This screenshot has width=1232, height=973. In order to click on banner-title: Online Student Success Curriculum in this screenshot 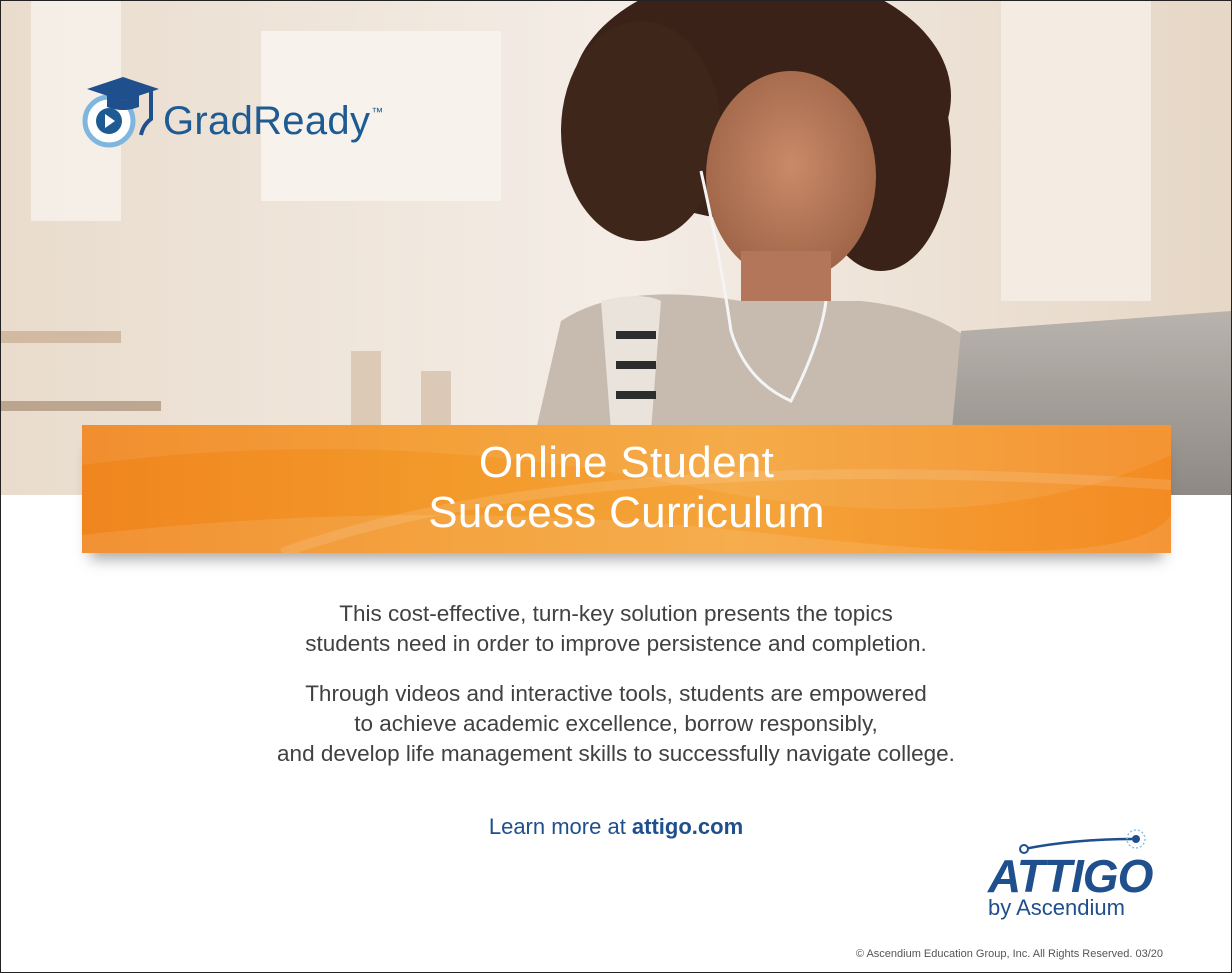, I will do `click(626, 488)`.